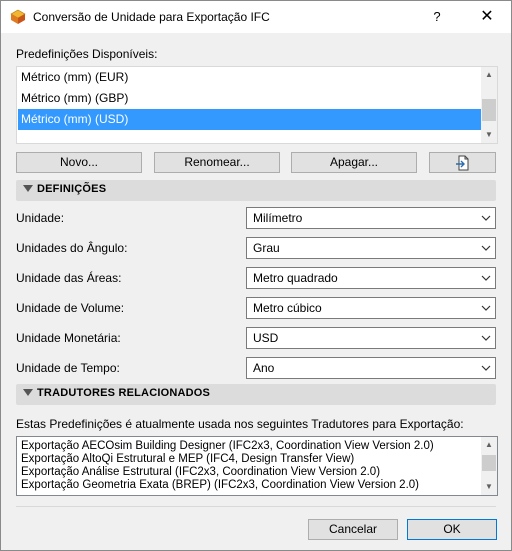  I want to click on time-unit-label: Unidade de Tempo:, so click(68, 368).